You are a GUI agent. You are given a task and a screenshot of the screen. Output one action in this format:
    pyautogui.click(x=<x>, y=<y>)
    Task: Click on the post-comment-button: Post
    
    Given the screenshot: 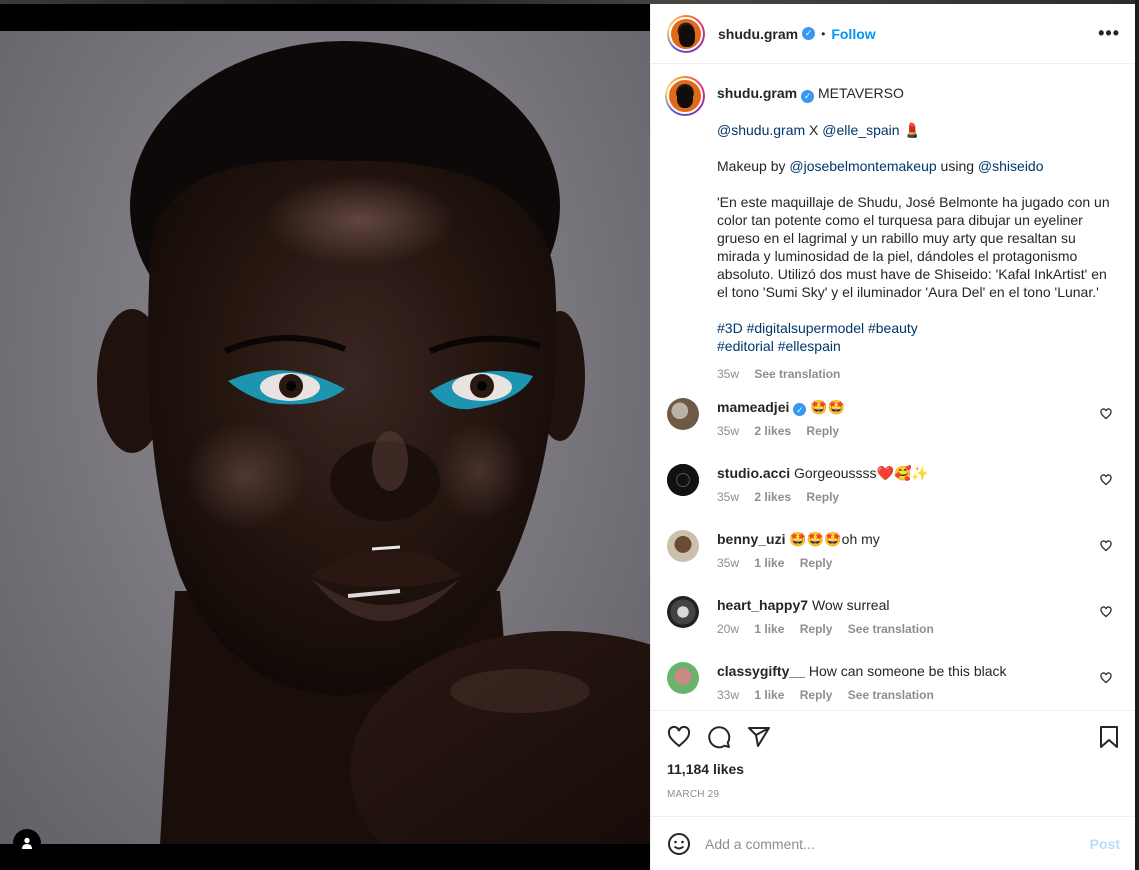 What is the action you would take?
    pyautogui.click(x=1105, y=844)
    